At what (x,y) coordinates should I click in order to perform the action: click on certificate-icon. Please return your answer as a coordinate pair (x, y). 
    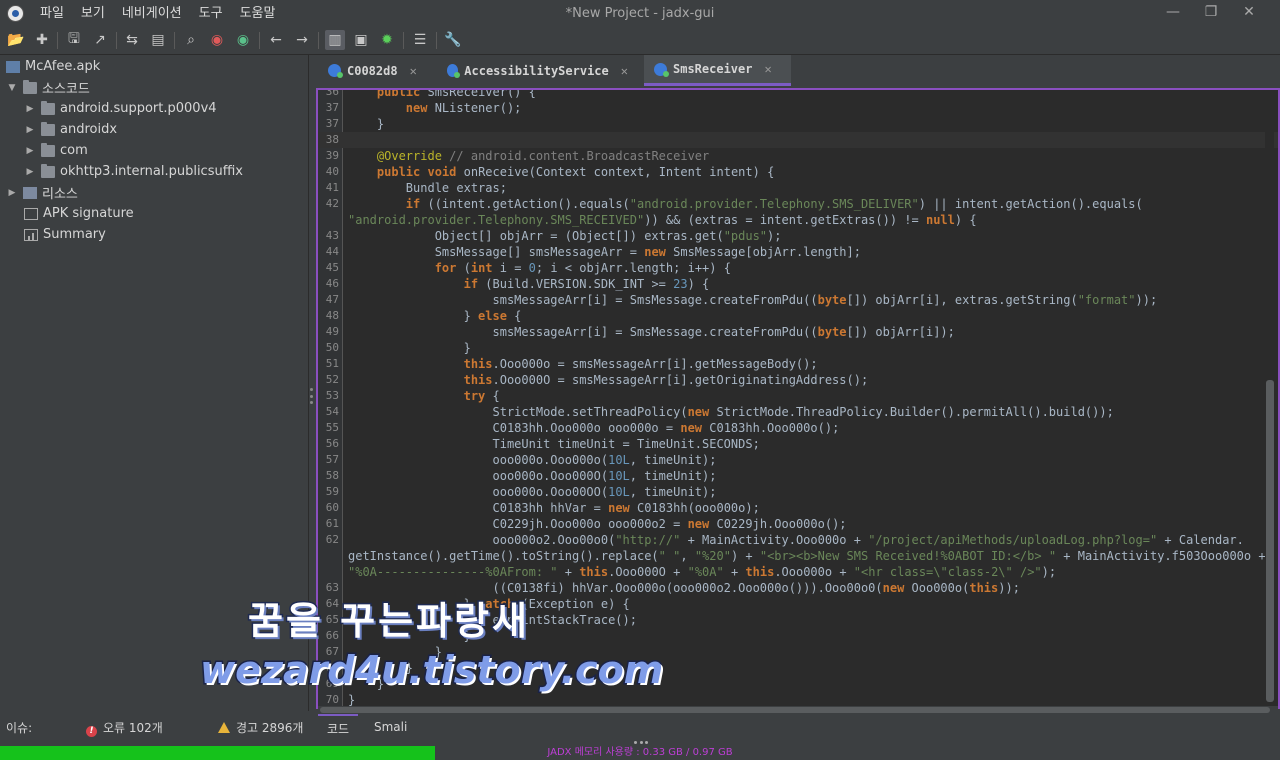
    Looking at the image, I should click on (31, 213).